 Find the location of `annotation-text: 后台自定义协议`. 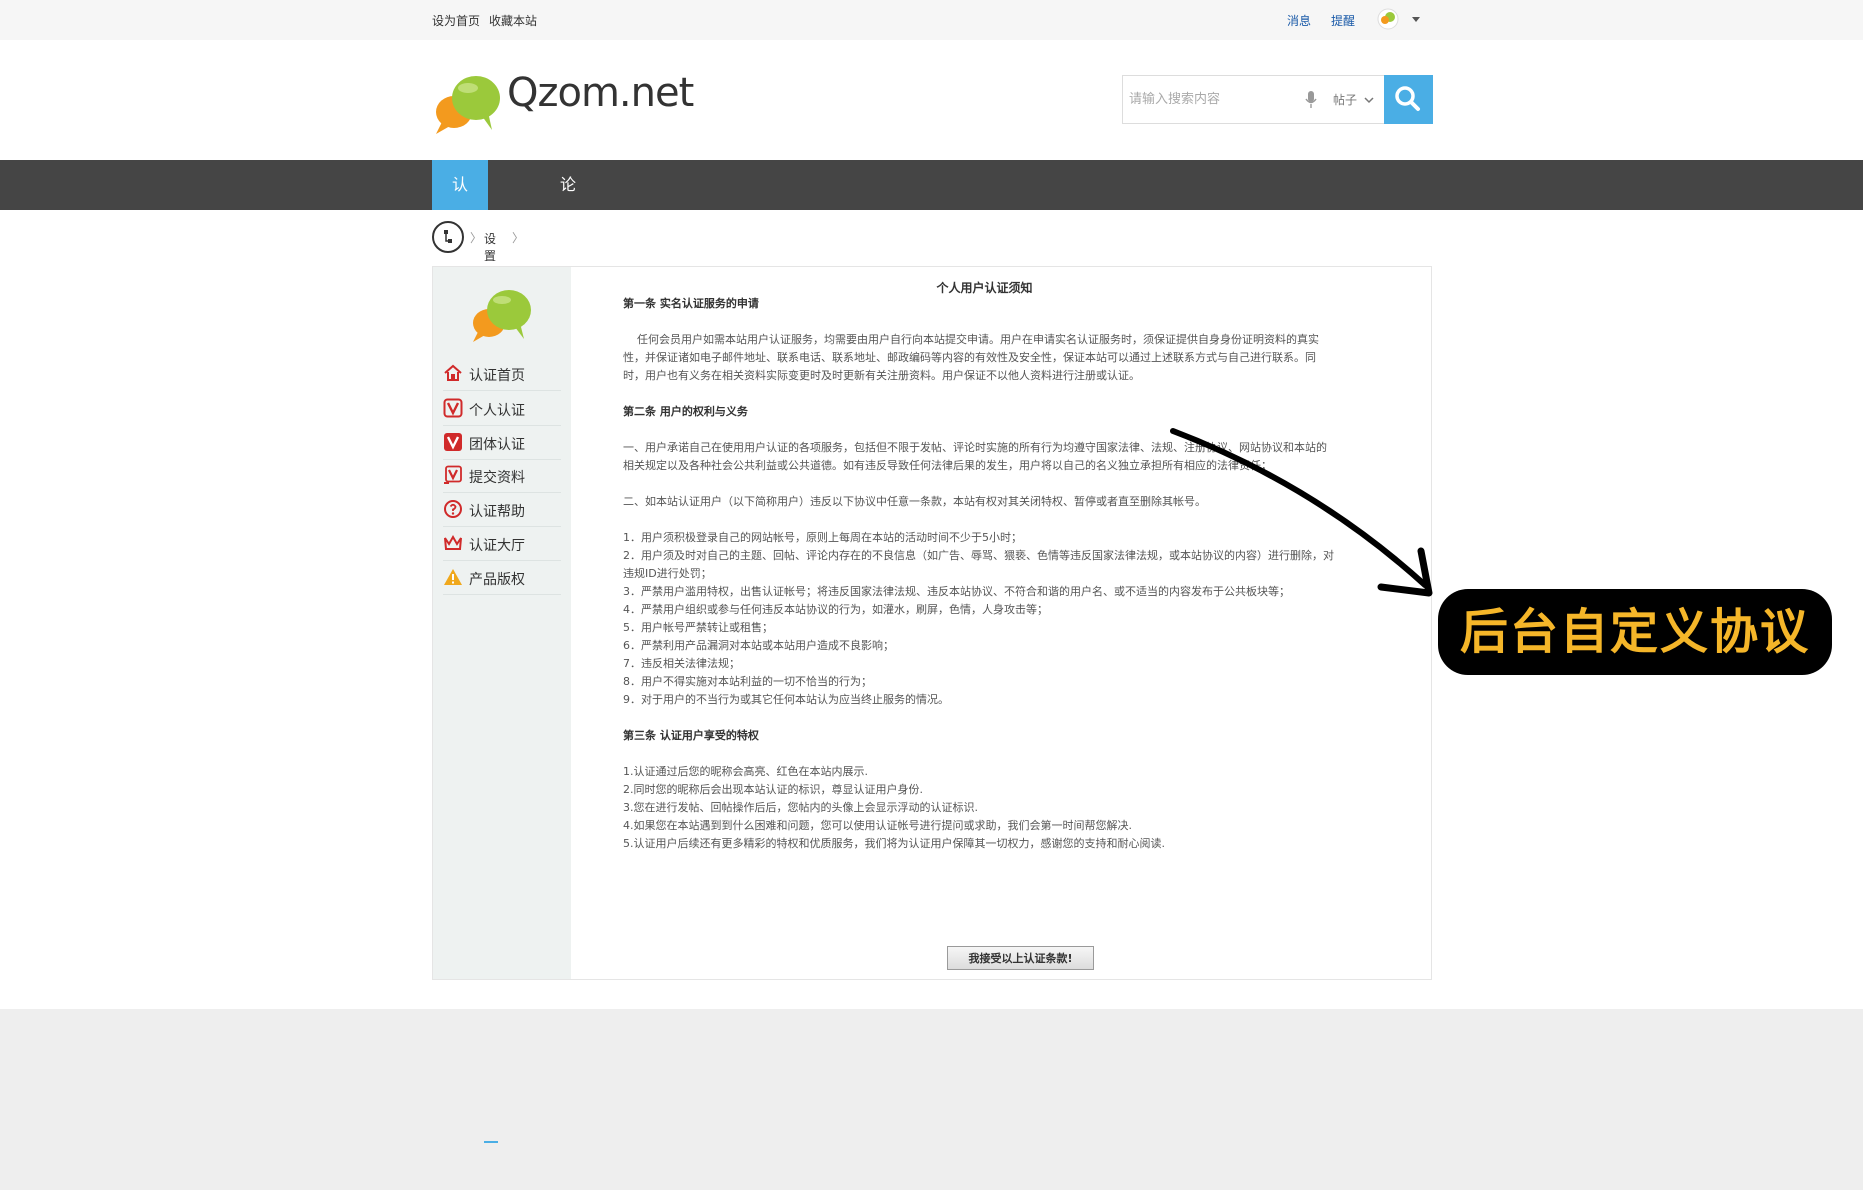

annotation-text: 后台自定义协议 is located at coordinates (1634, 632).